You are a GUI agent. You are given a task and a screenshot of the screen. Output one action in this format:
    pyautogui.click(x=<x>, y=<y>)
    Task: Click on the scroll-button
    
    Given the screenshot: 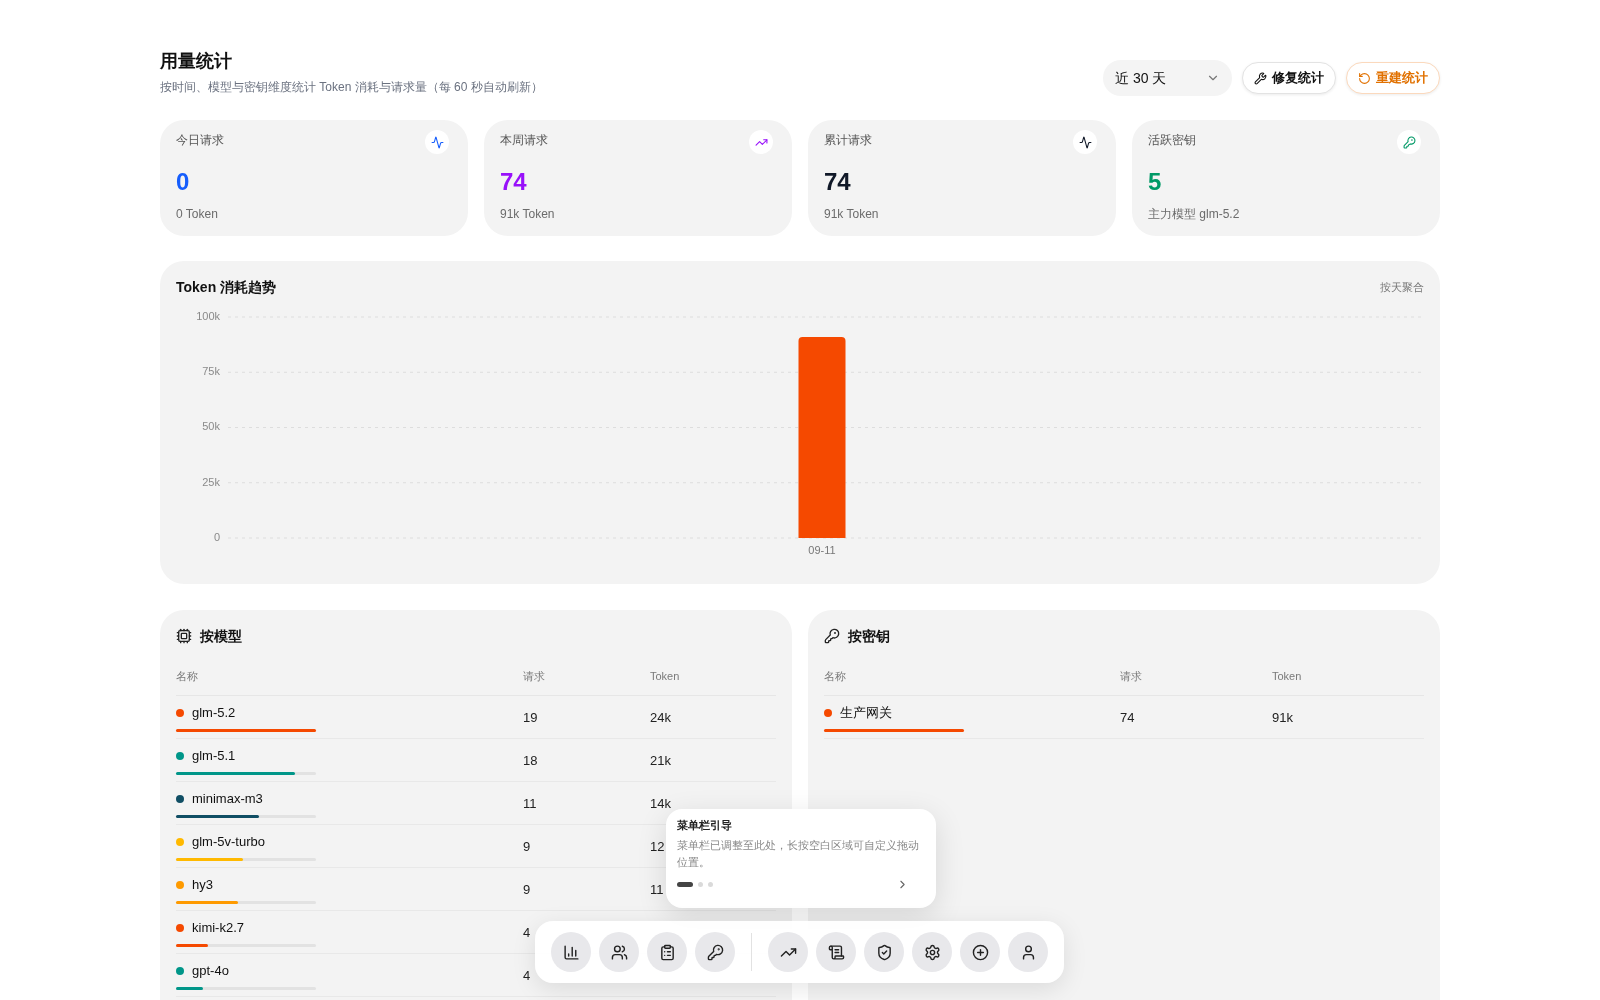 What is the action you would take?
    pyautogui.click(x=836, y=952)
    